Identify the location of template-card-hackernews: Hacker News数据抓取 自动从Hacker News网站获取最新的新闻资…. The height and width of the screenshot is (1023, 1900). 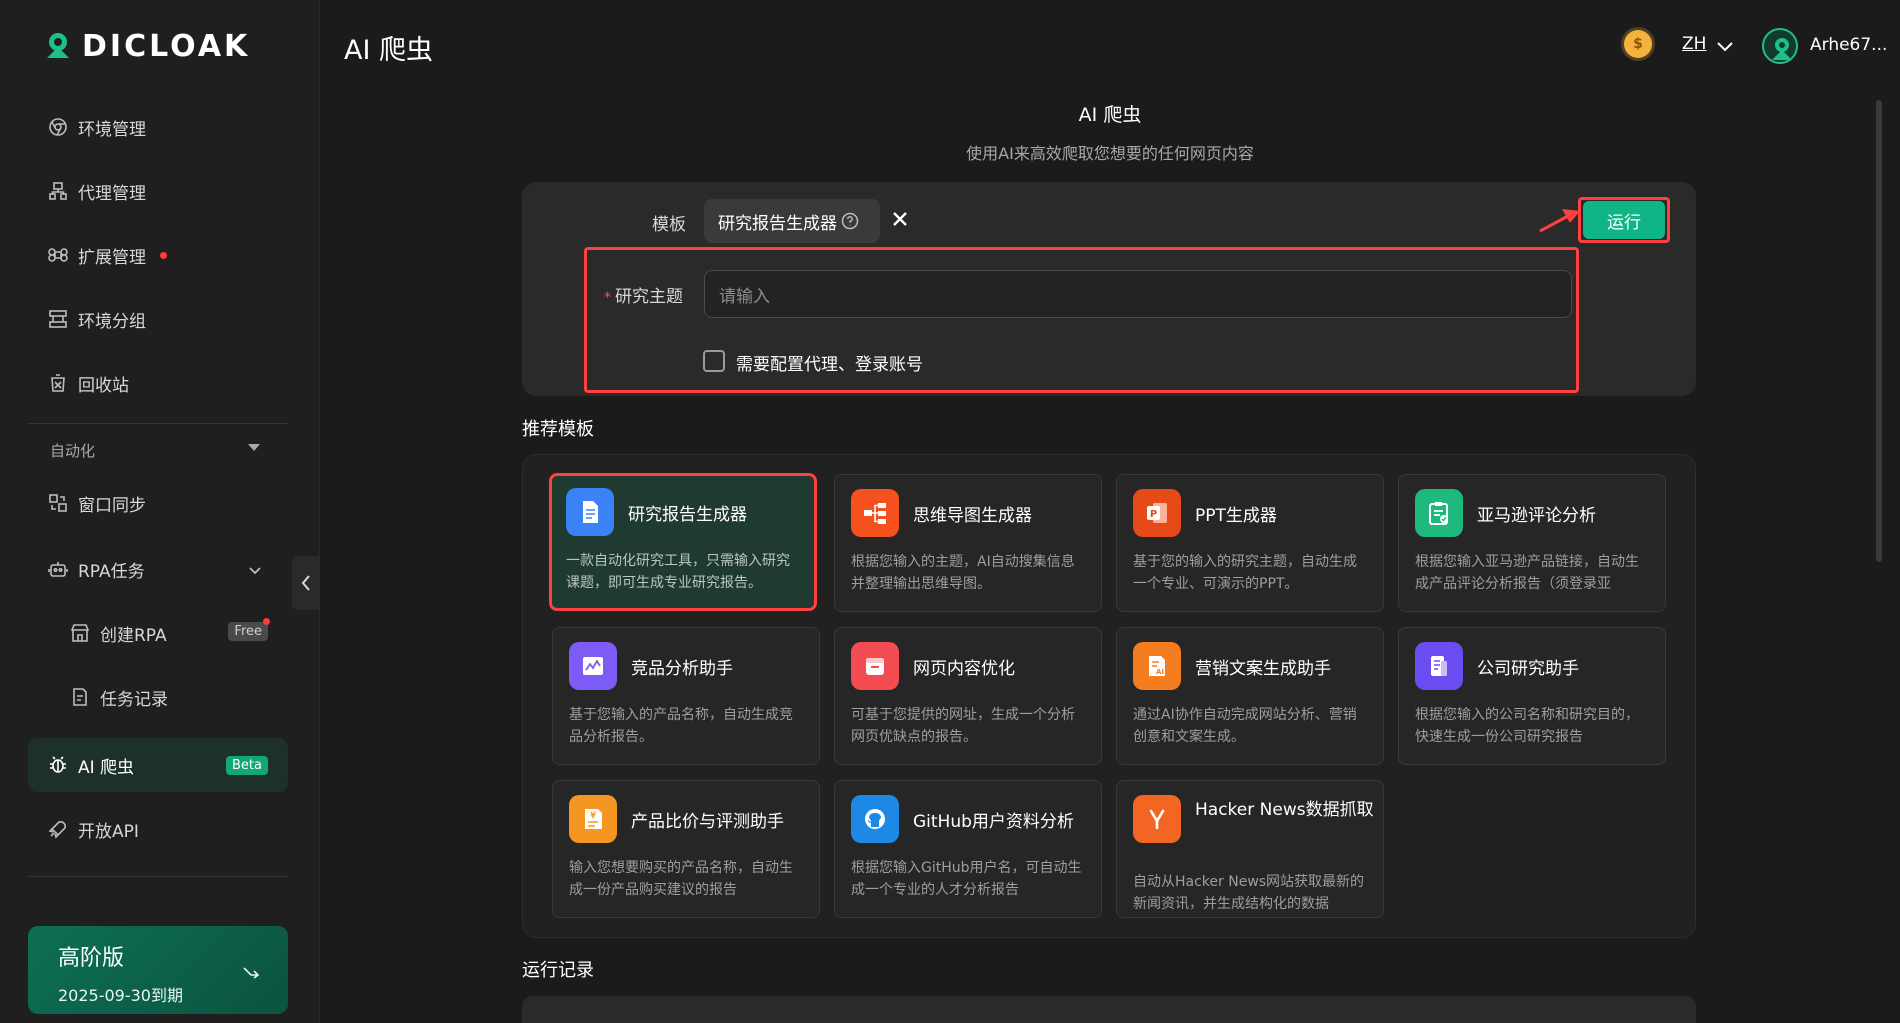
(1250, 849).